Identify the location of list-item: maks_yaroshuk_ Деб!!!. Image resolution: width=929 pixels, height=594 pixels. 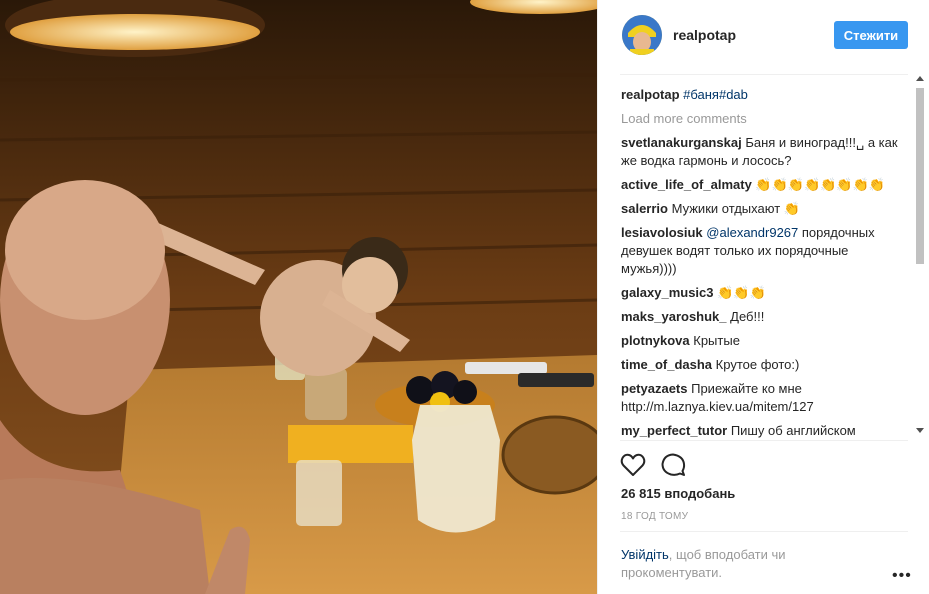
(762, 317).